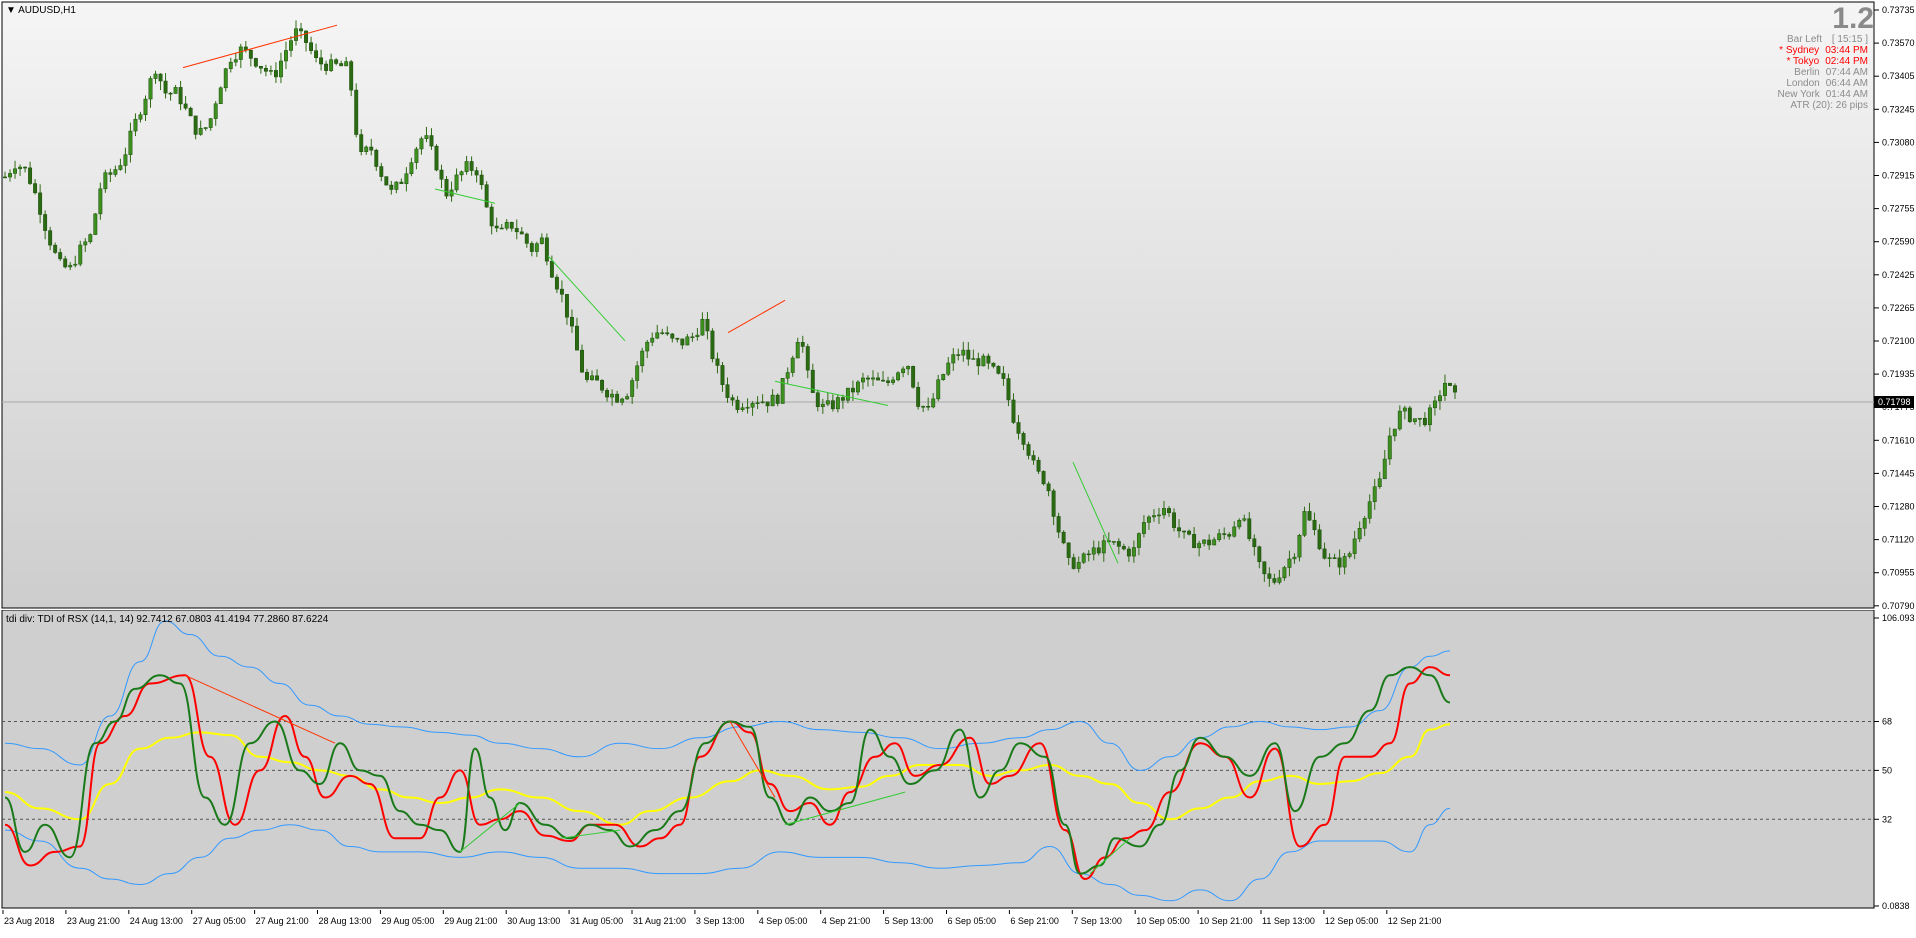 The width and height of the screenshot is (1916, 938). What do you see at coordinates (1846, 83) in the screenshot?
I see `info-row-value: 06:44 AM` at bounding box center [1846, 83].